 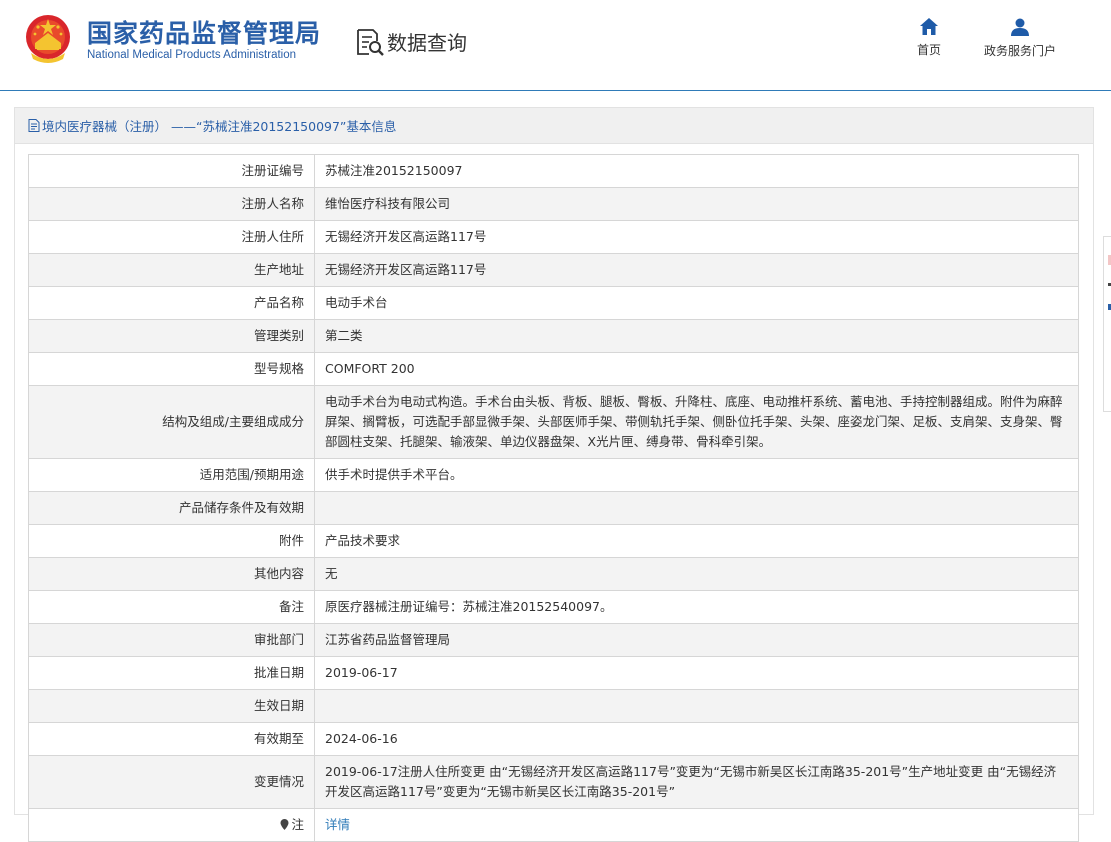 What do you see at coordinates (1107, 324) in the screenshot?
I see `side-float-tab` at bounding box center [1107, 324].